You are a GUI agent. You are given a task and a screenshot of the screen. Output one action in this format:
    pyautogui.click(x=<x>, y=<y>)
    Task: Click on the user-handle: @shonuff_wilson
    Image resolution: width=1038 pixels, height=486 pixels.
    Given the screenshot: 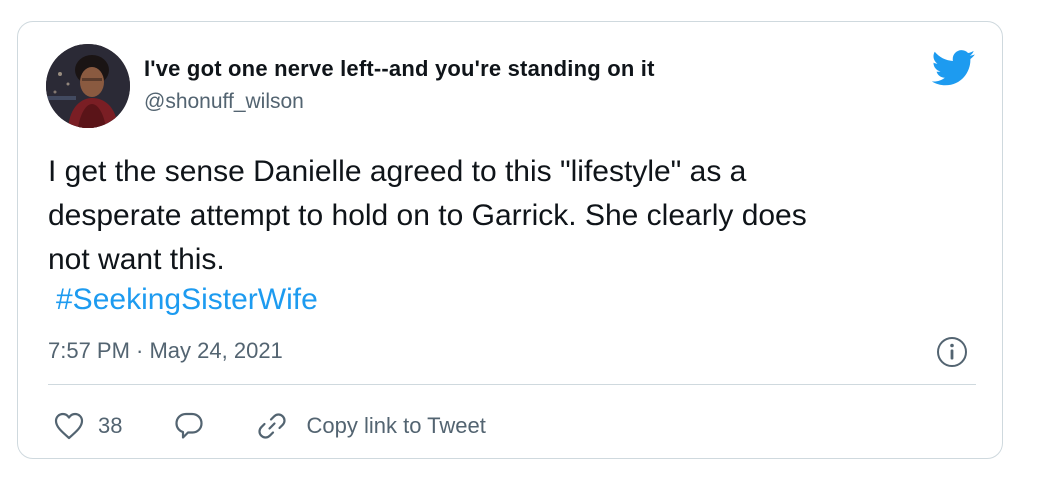 What is the action you would take?
    pyautogui.click(x=224, y=102)
    